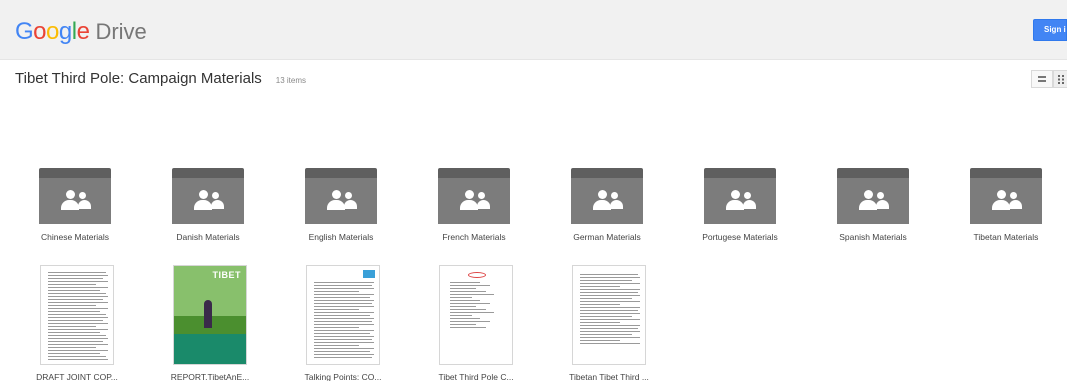  I want to click on cover-figure, so click(208, 314).